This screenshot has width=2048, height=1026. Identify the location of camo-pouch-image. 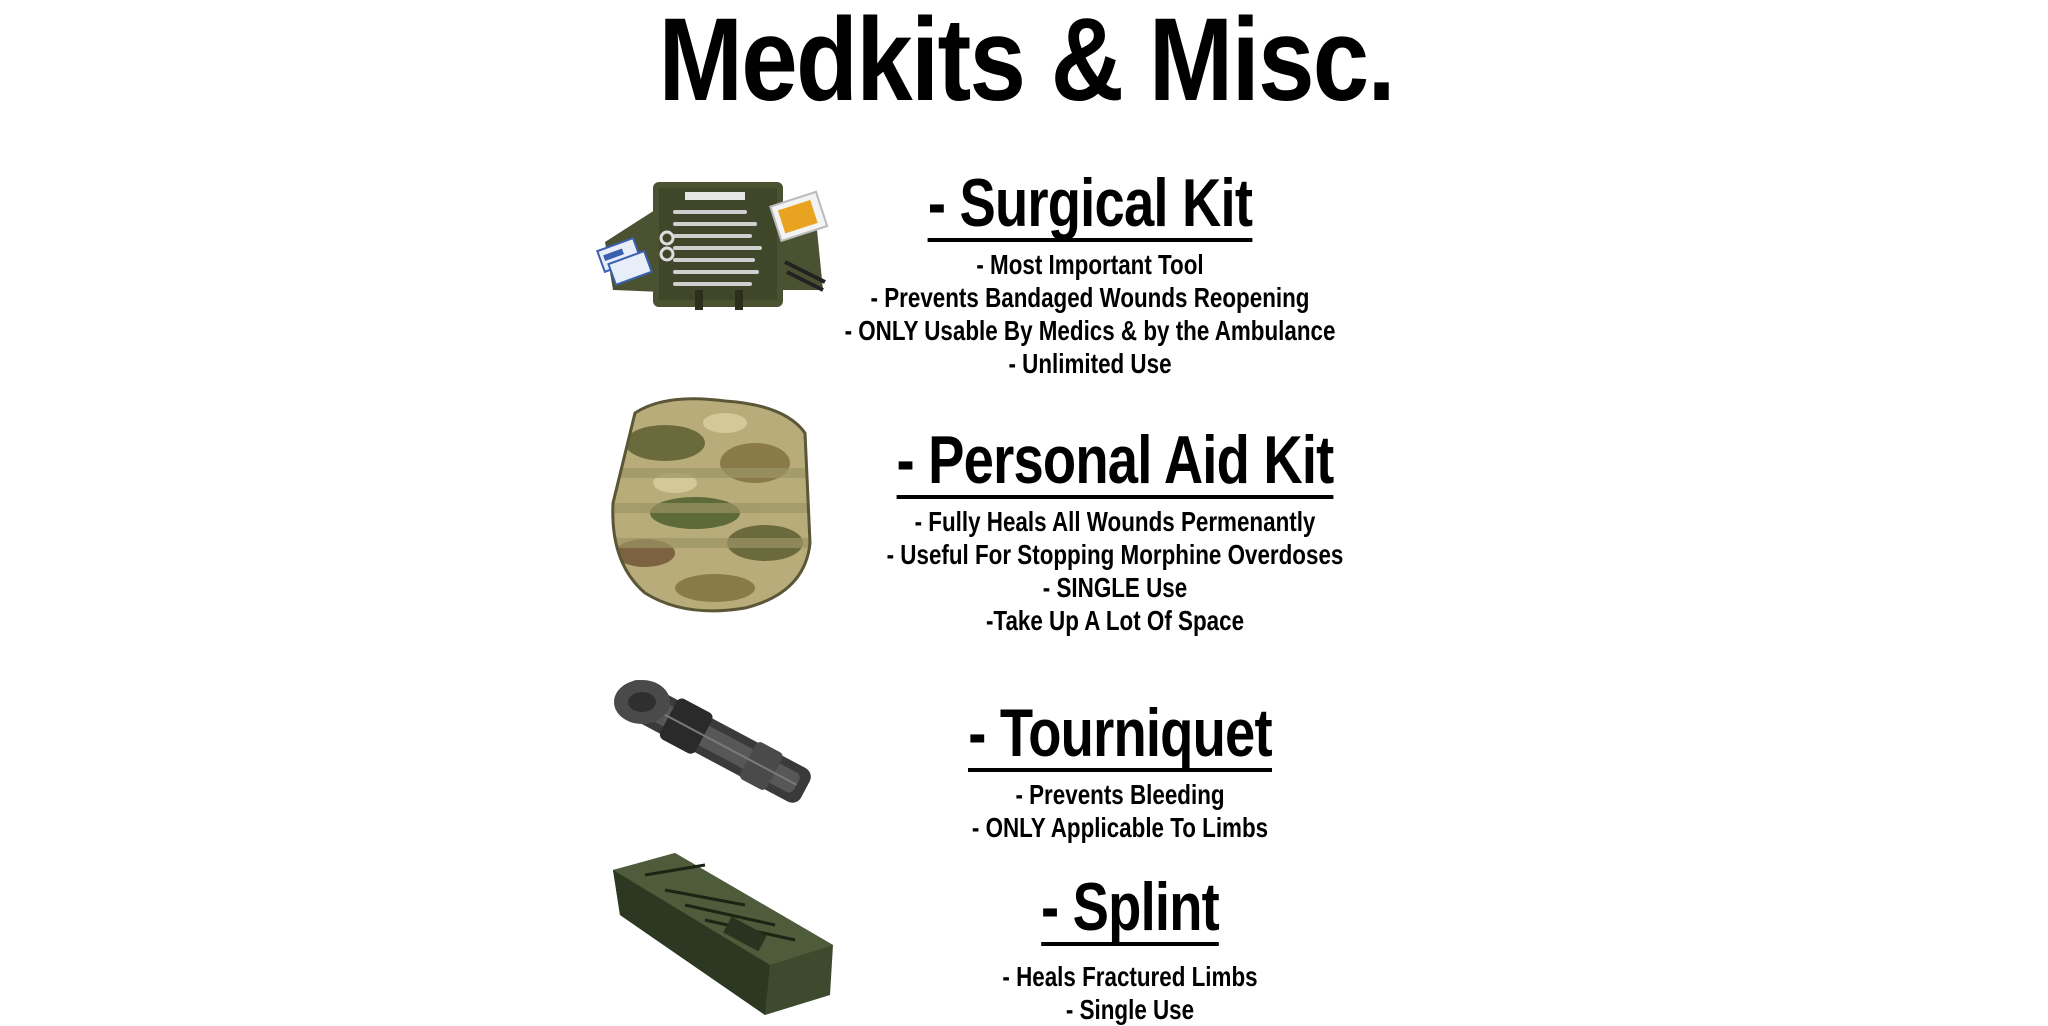
(711, 505).